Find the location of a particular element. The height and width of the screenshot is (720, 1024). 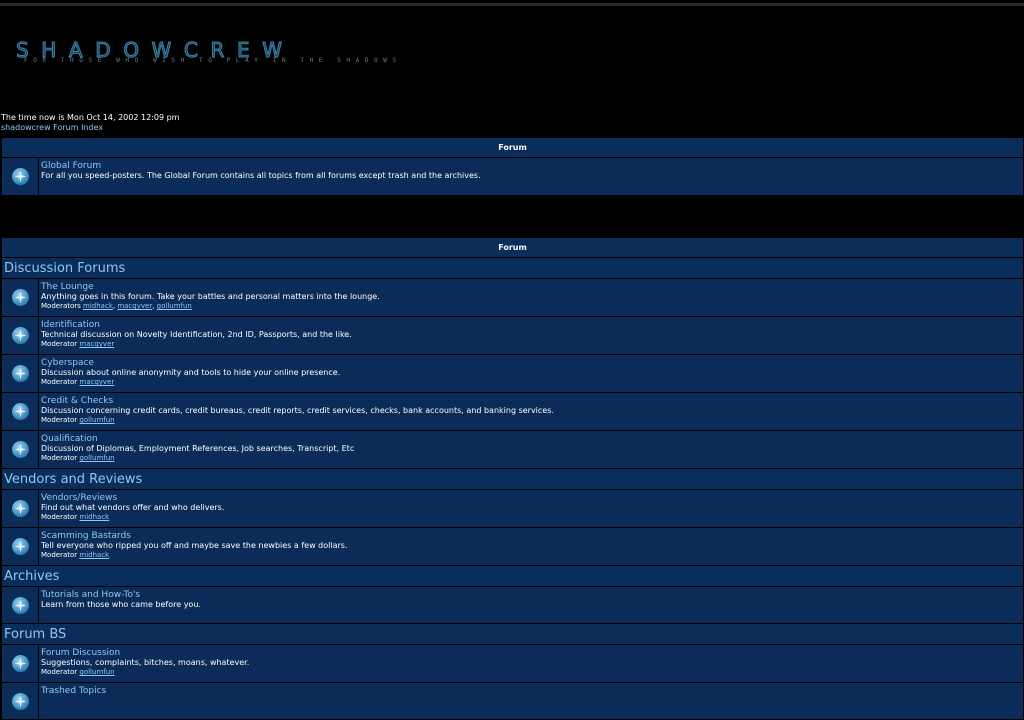

forum-name-link: Forum Discussion is located at coordinates (531, 653).